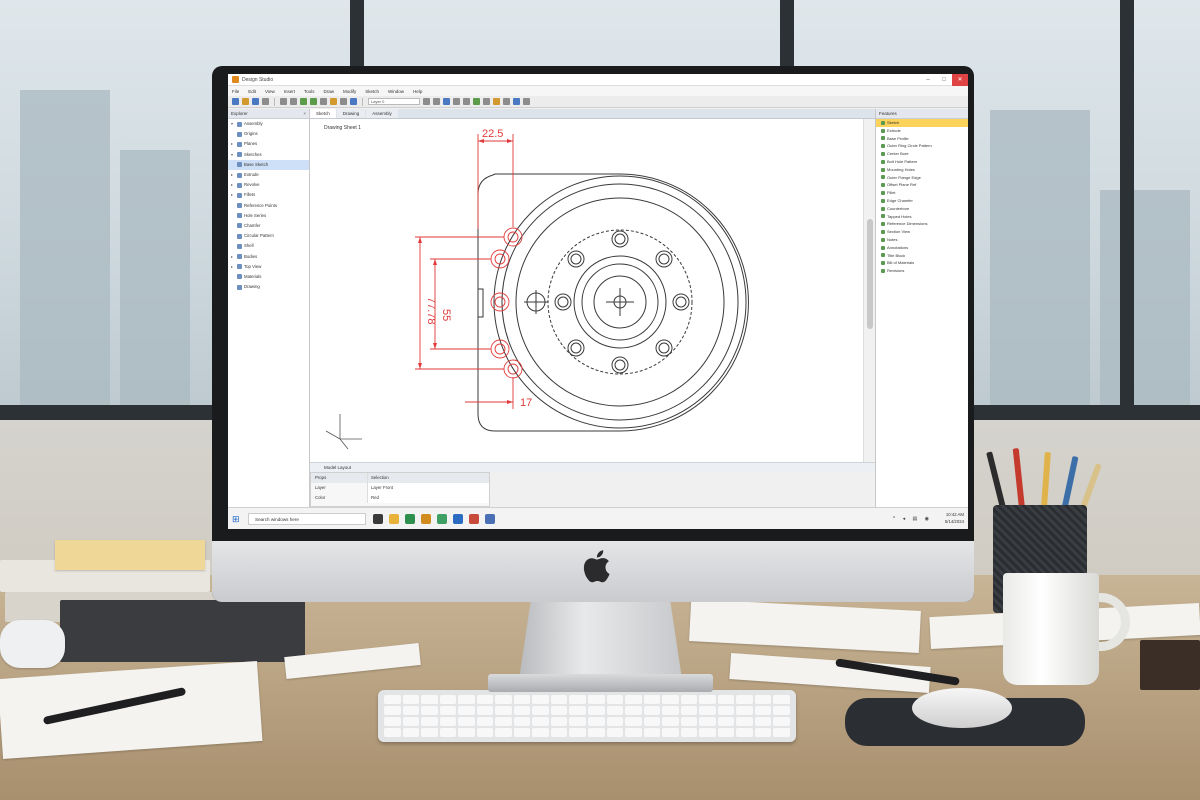 Image resolution: width=1200 pixels, height=800 pixels. What do you see at coordinates (268, 185) in the screenshot?
I see `explorer-tree-item: ▸ Revolve` at bounding box center [268, 185].